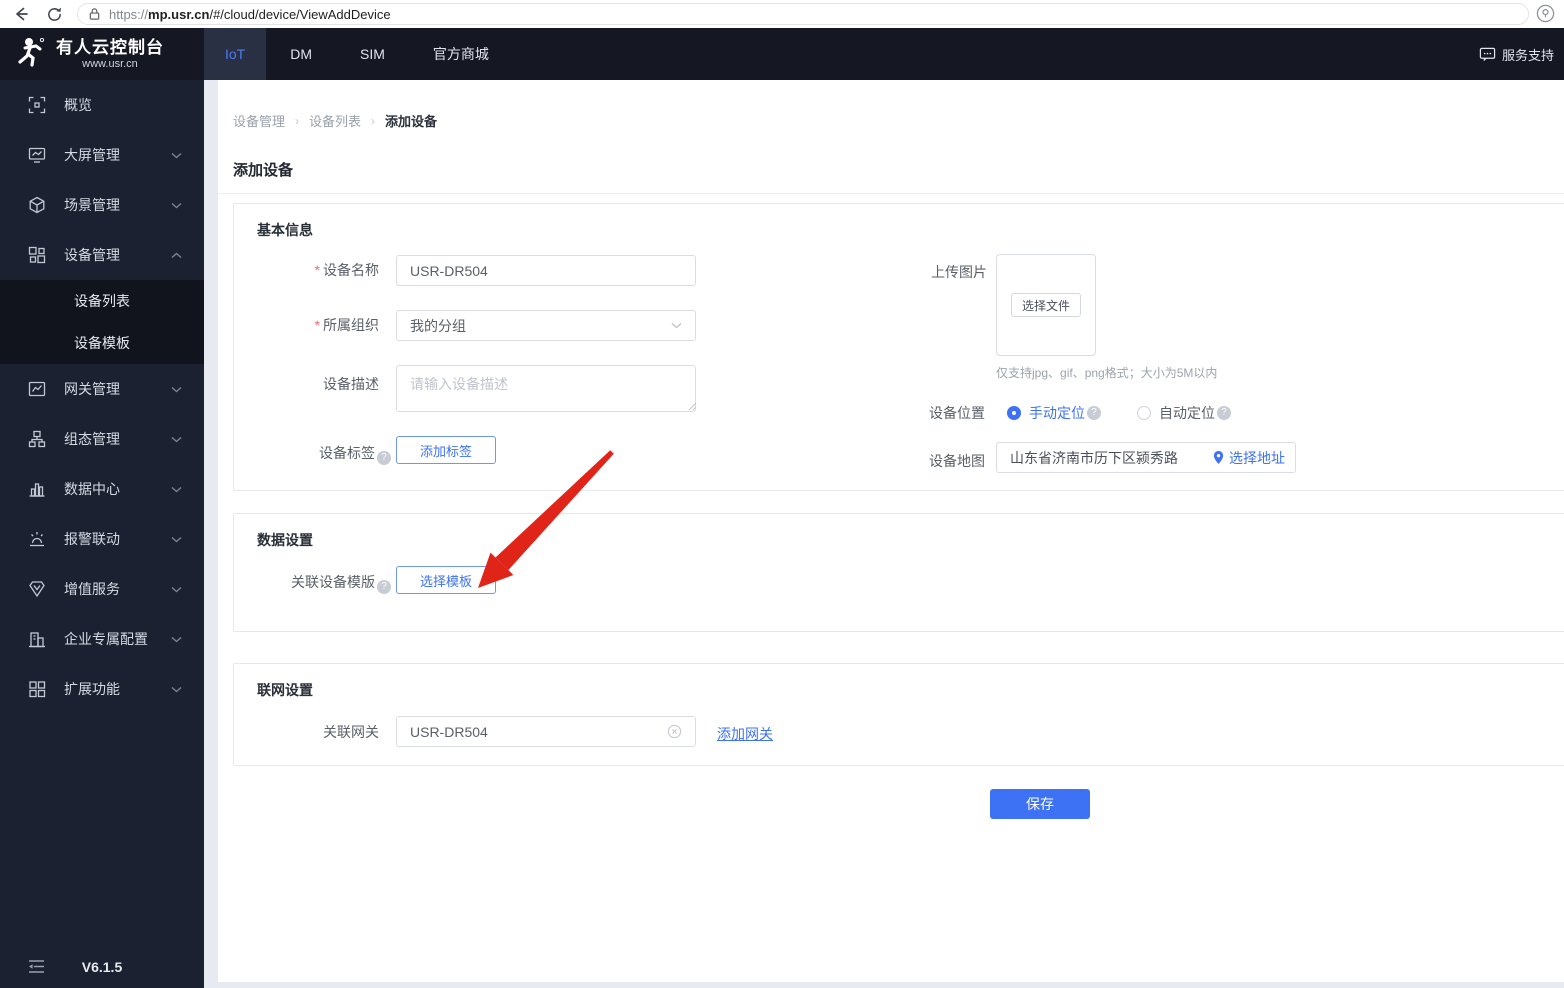 The width and height of the screenshot is (1564, 988). What do you see at coordinates (37, 639) in the screenshot?
I see `enterprise-config-icon` at bounding box center [37, 639].